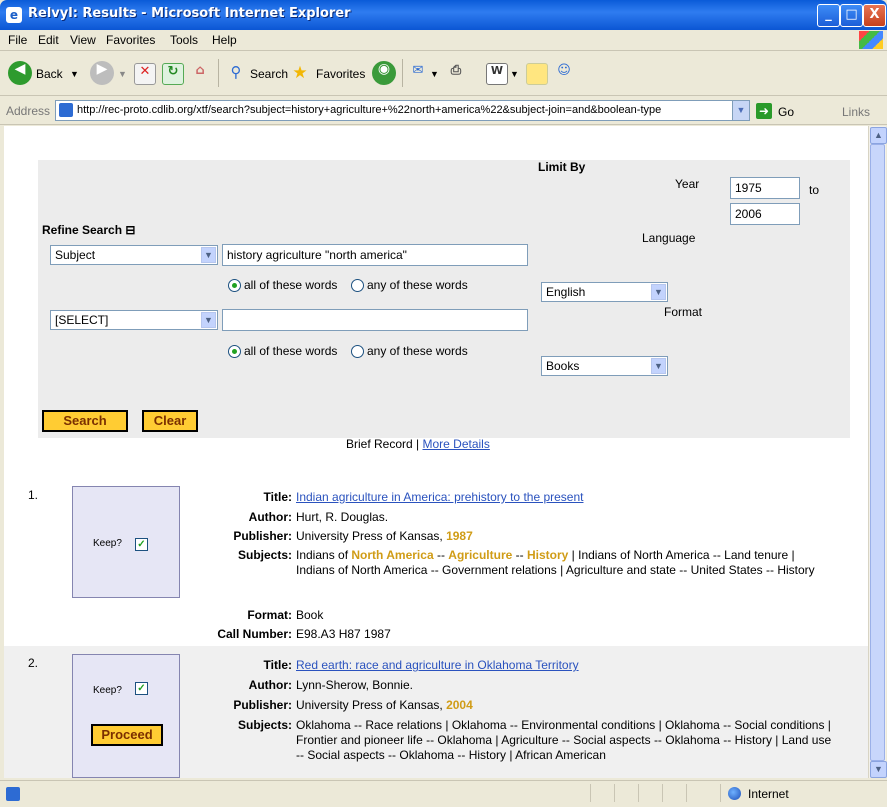 The width and height of the screenshot is (887, 807). I want to click on maximize-button: □, so click(851, 15).